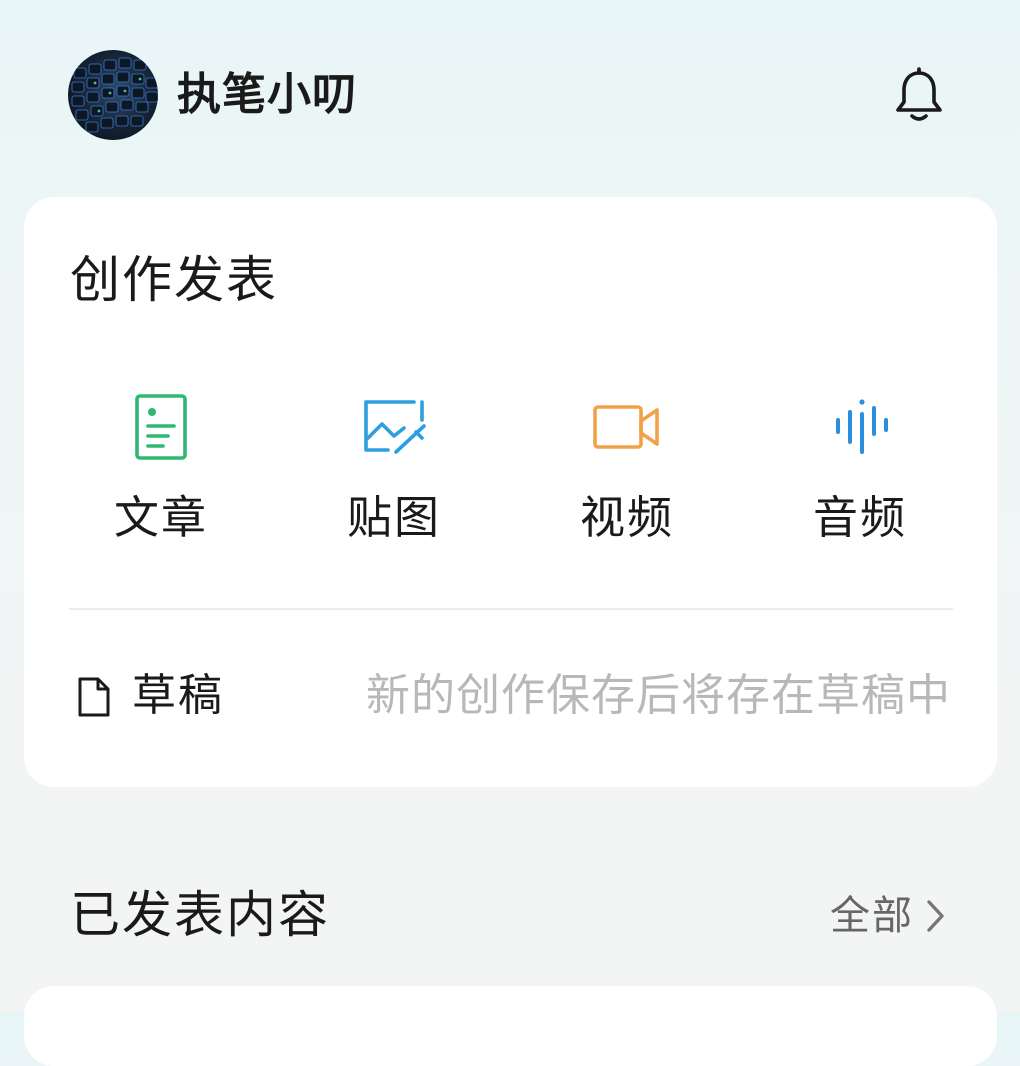  What do you see at coordinates (160, 517) in the screenshot?
I see `create-article-label: 文章` at bounding box center [160, 517].